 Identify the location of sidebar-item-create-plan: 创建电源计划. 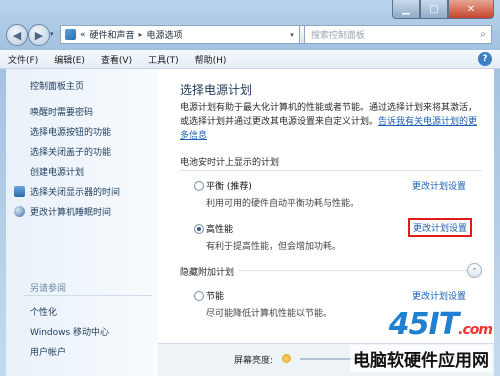
(57, 171).